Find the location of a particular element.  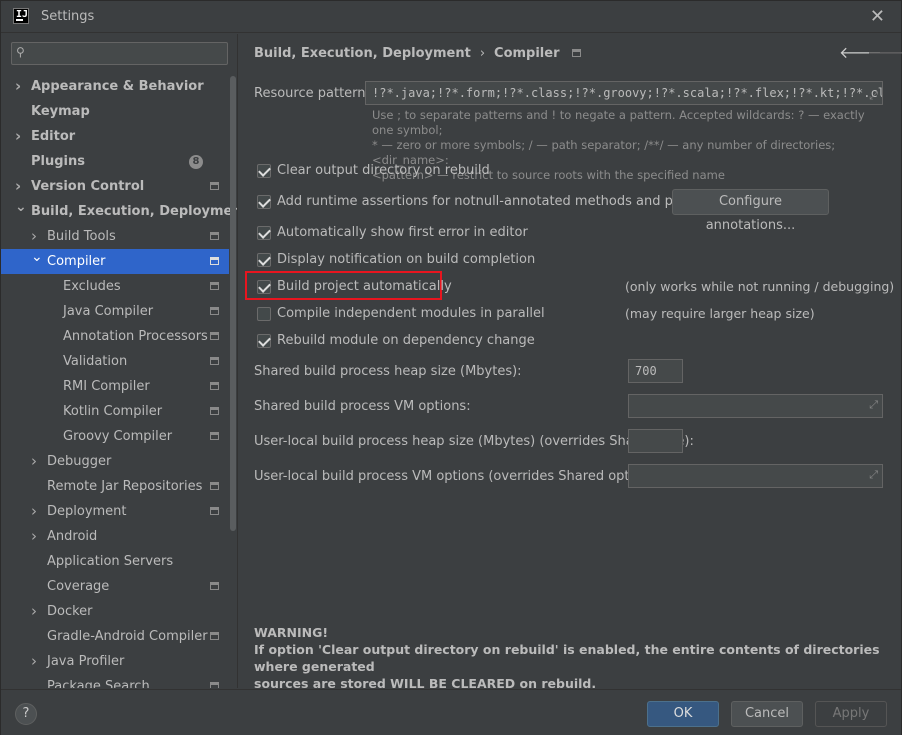

search-input is located at coordinates (128, 53).